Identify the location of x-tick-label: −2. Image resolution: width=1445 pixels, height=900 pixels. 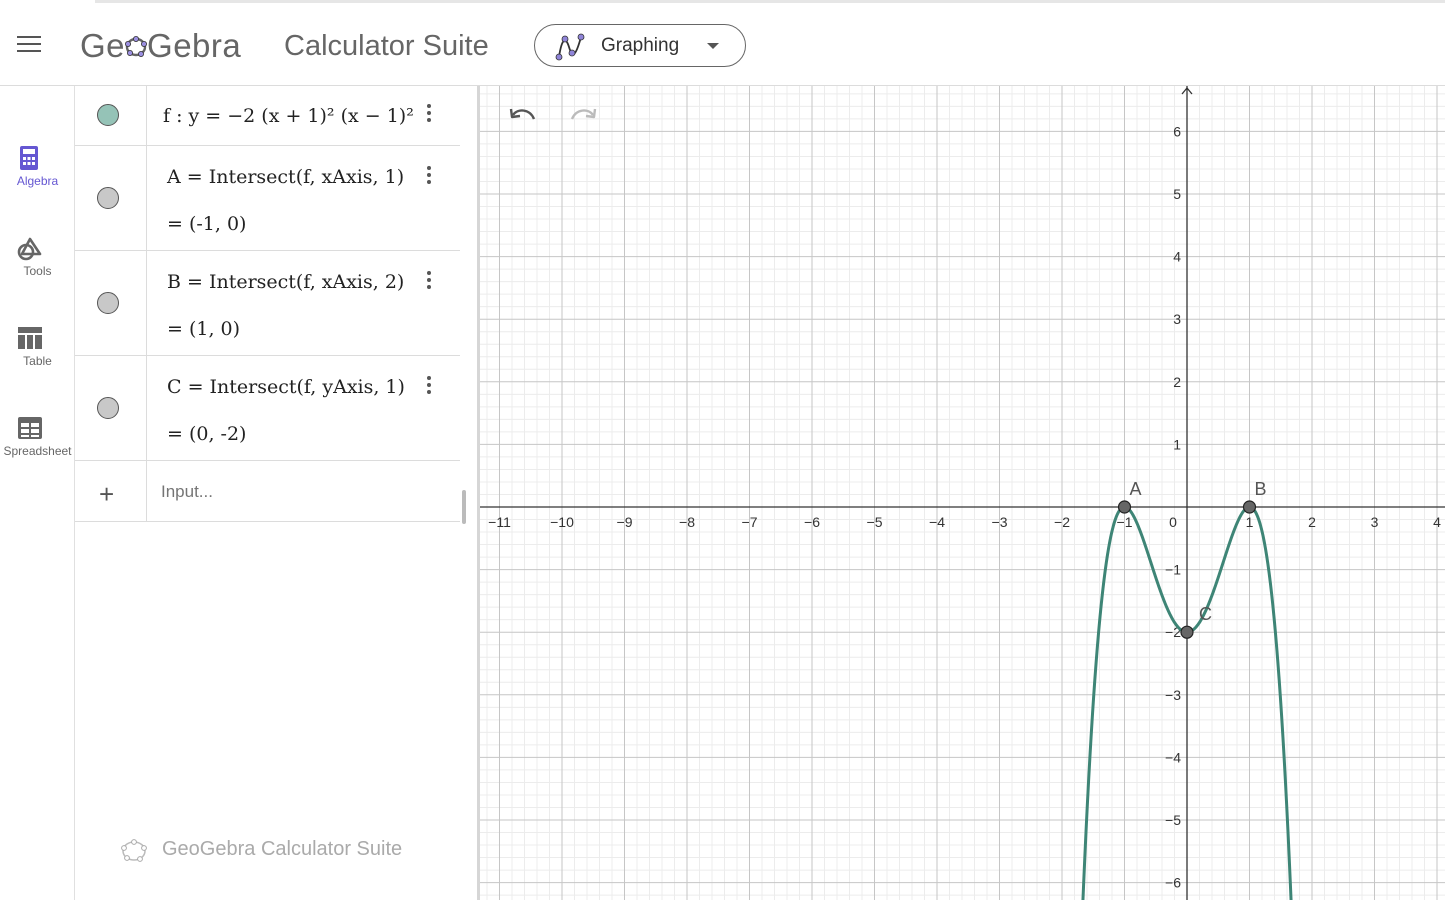
(1062, 522).